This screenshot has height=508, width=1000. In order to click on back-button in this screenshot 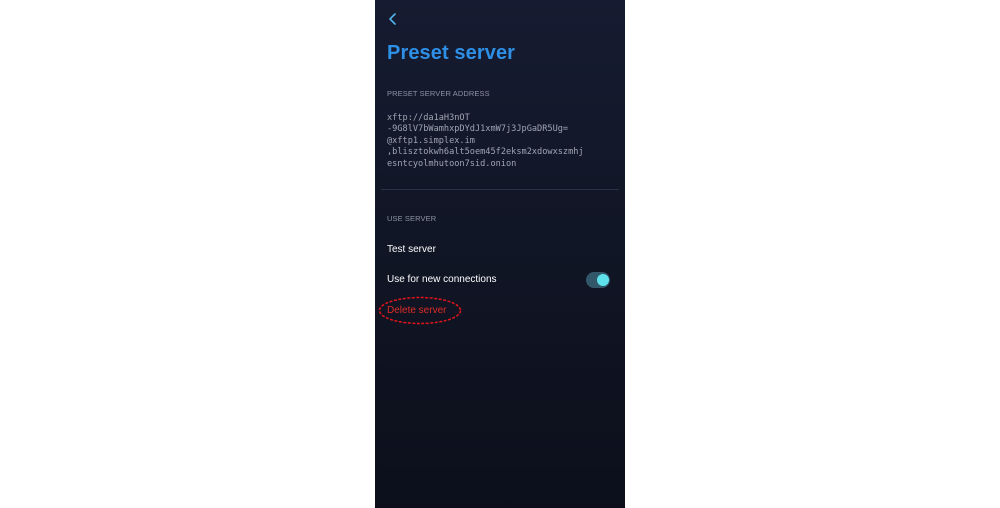, I will do `click(393, 19)`.